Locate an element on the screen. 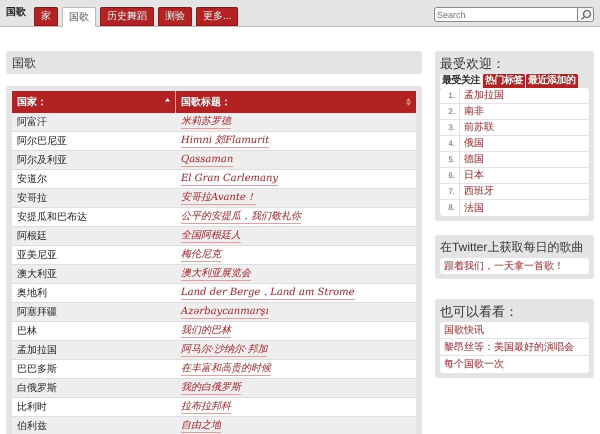  panel-title: 在Twitter上获取每日的歌曲 is located at coordinates (512, 247).